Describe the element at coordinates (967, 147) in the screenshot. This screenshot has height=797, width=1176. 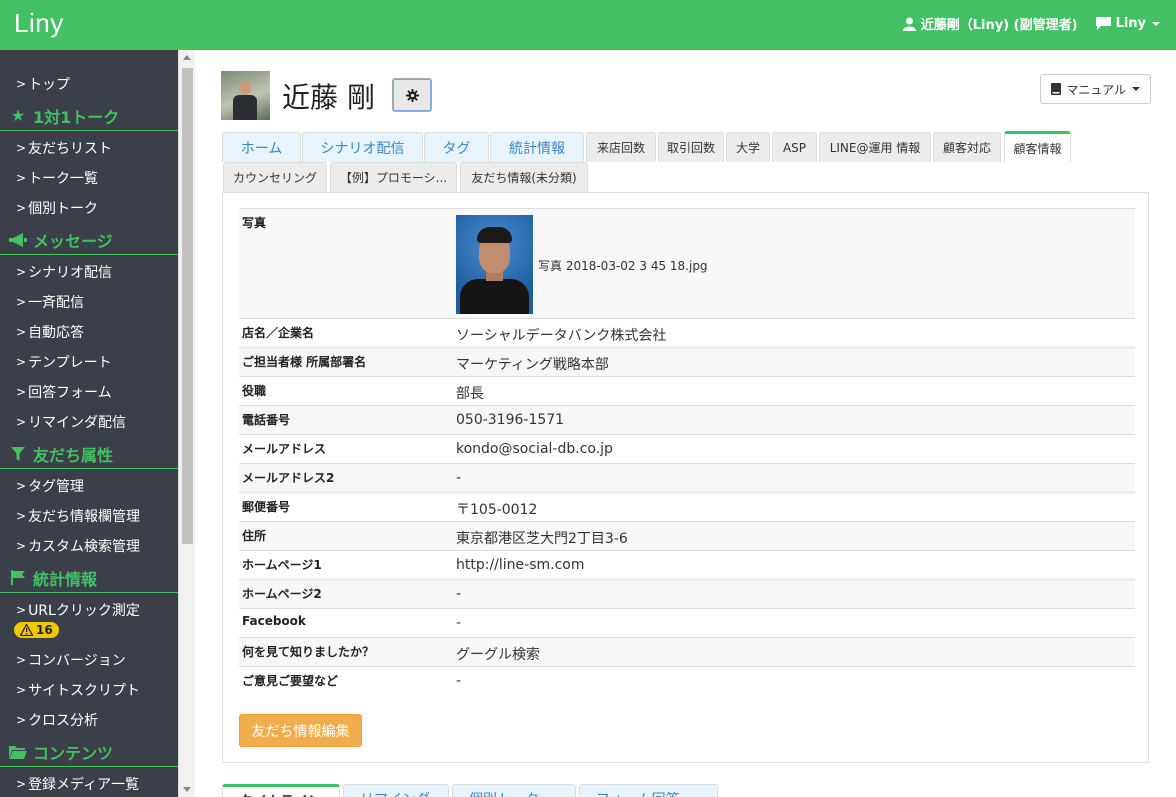
I see `tab-customer-support: 顧客対応` at that location.